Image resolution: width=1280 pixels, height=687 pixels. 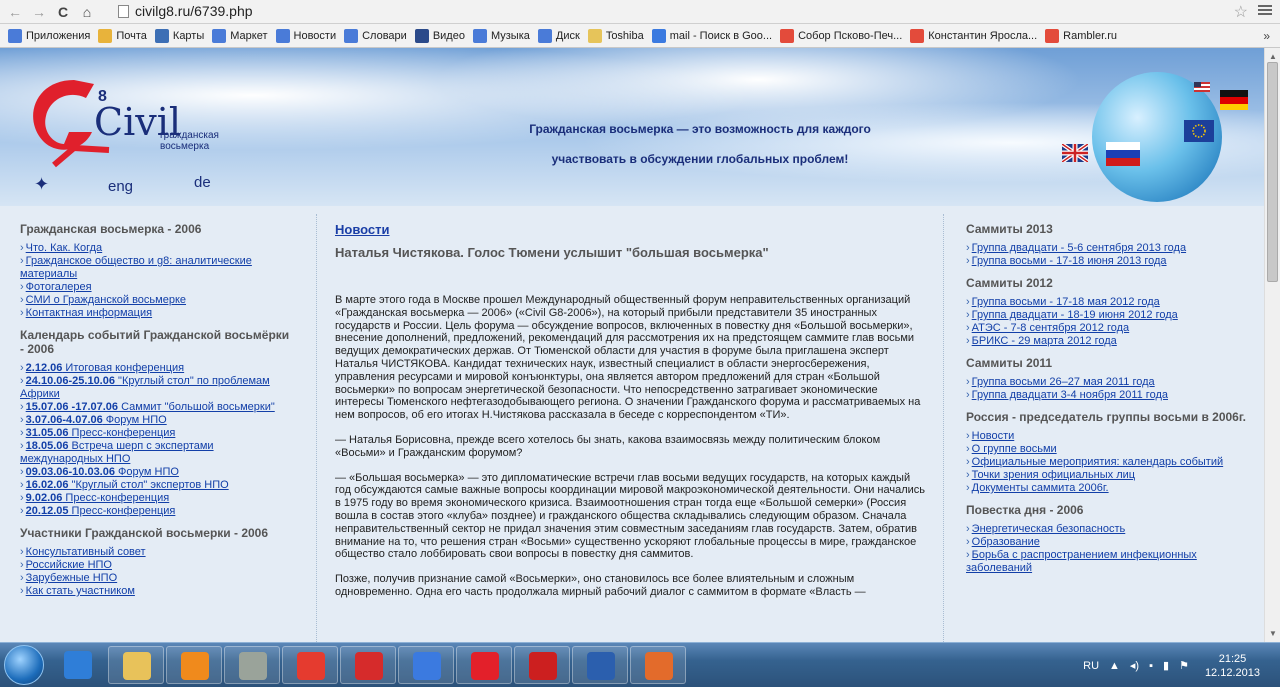 I want to click on sidebar-link: СМИ о Гражданской восьмерке, so click(x=106, y=300).